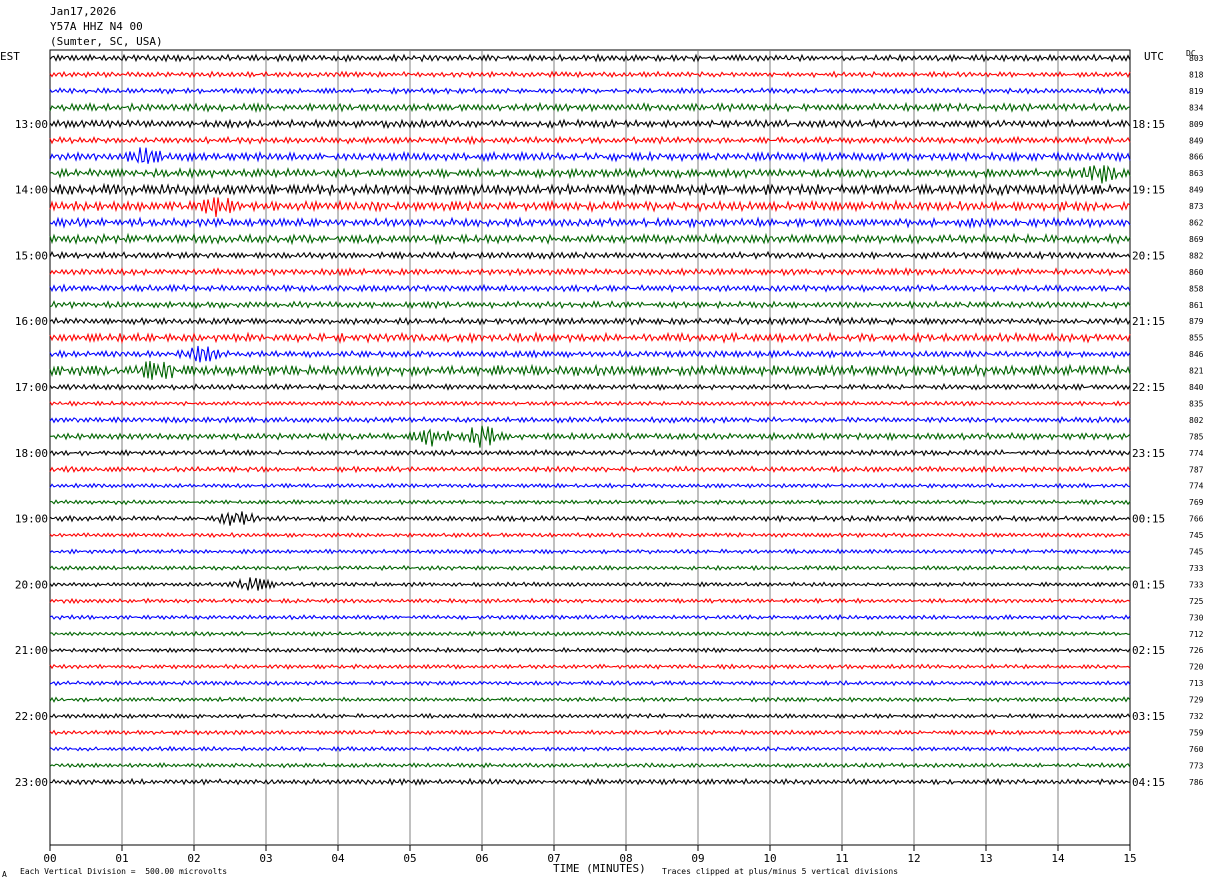 The width and height of the screenshot is (1210, 886). What do you see at coordinates (31, 387) in the screenshot?
I see `left-hour-label: 17:00` at bounding box center [31, 387].